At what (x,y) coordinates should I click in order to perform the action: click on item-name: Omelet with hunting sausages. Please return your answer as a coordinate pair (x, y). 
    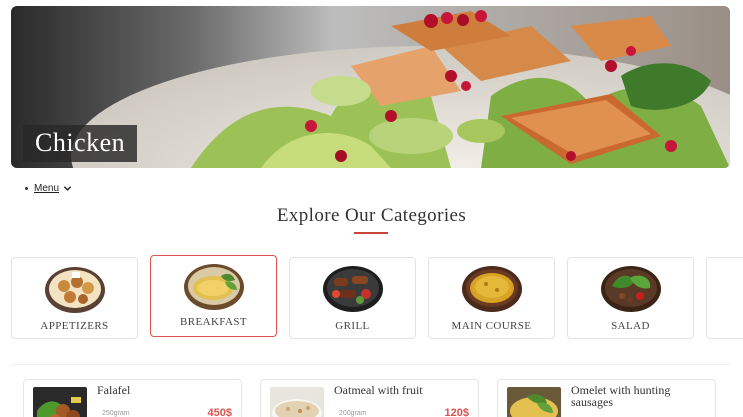
    Looking at the image, I should click on (621, 396).